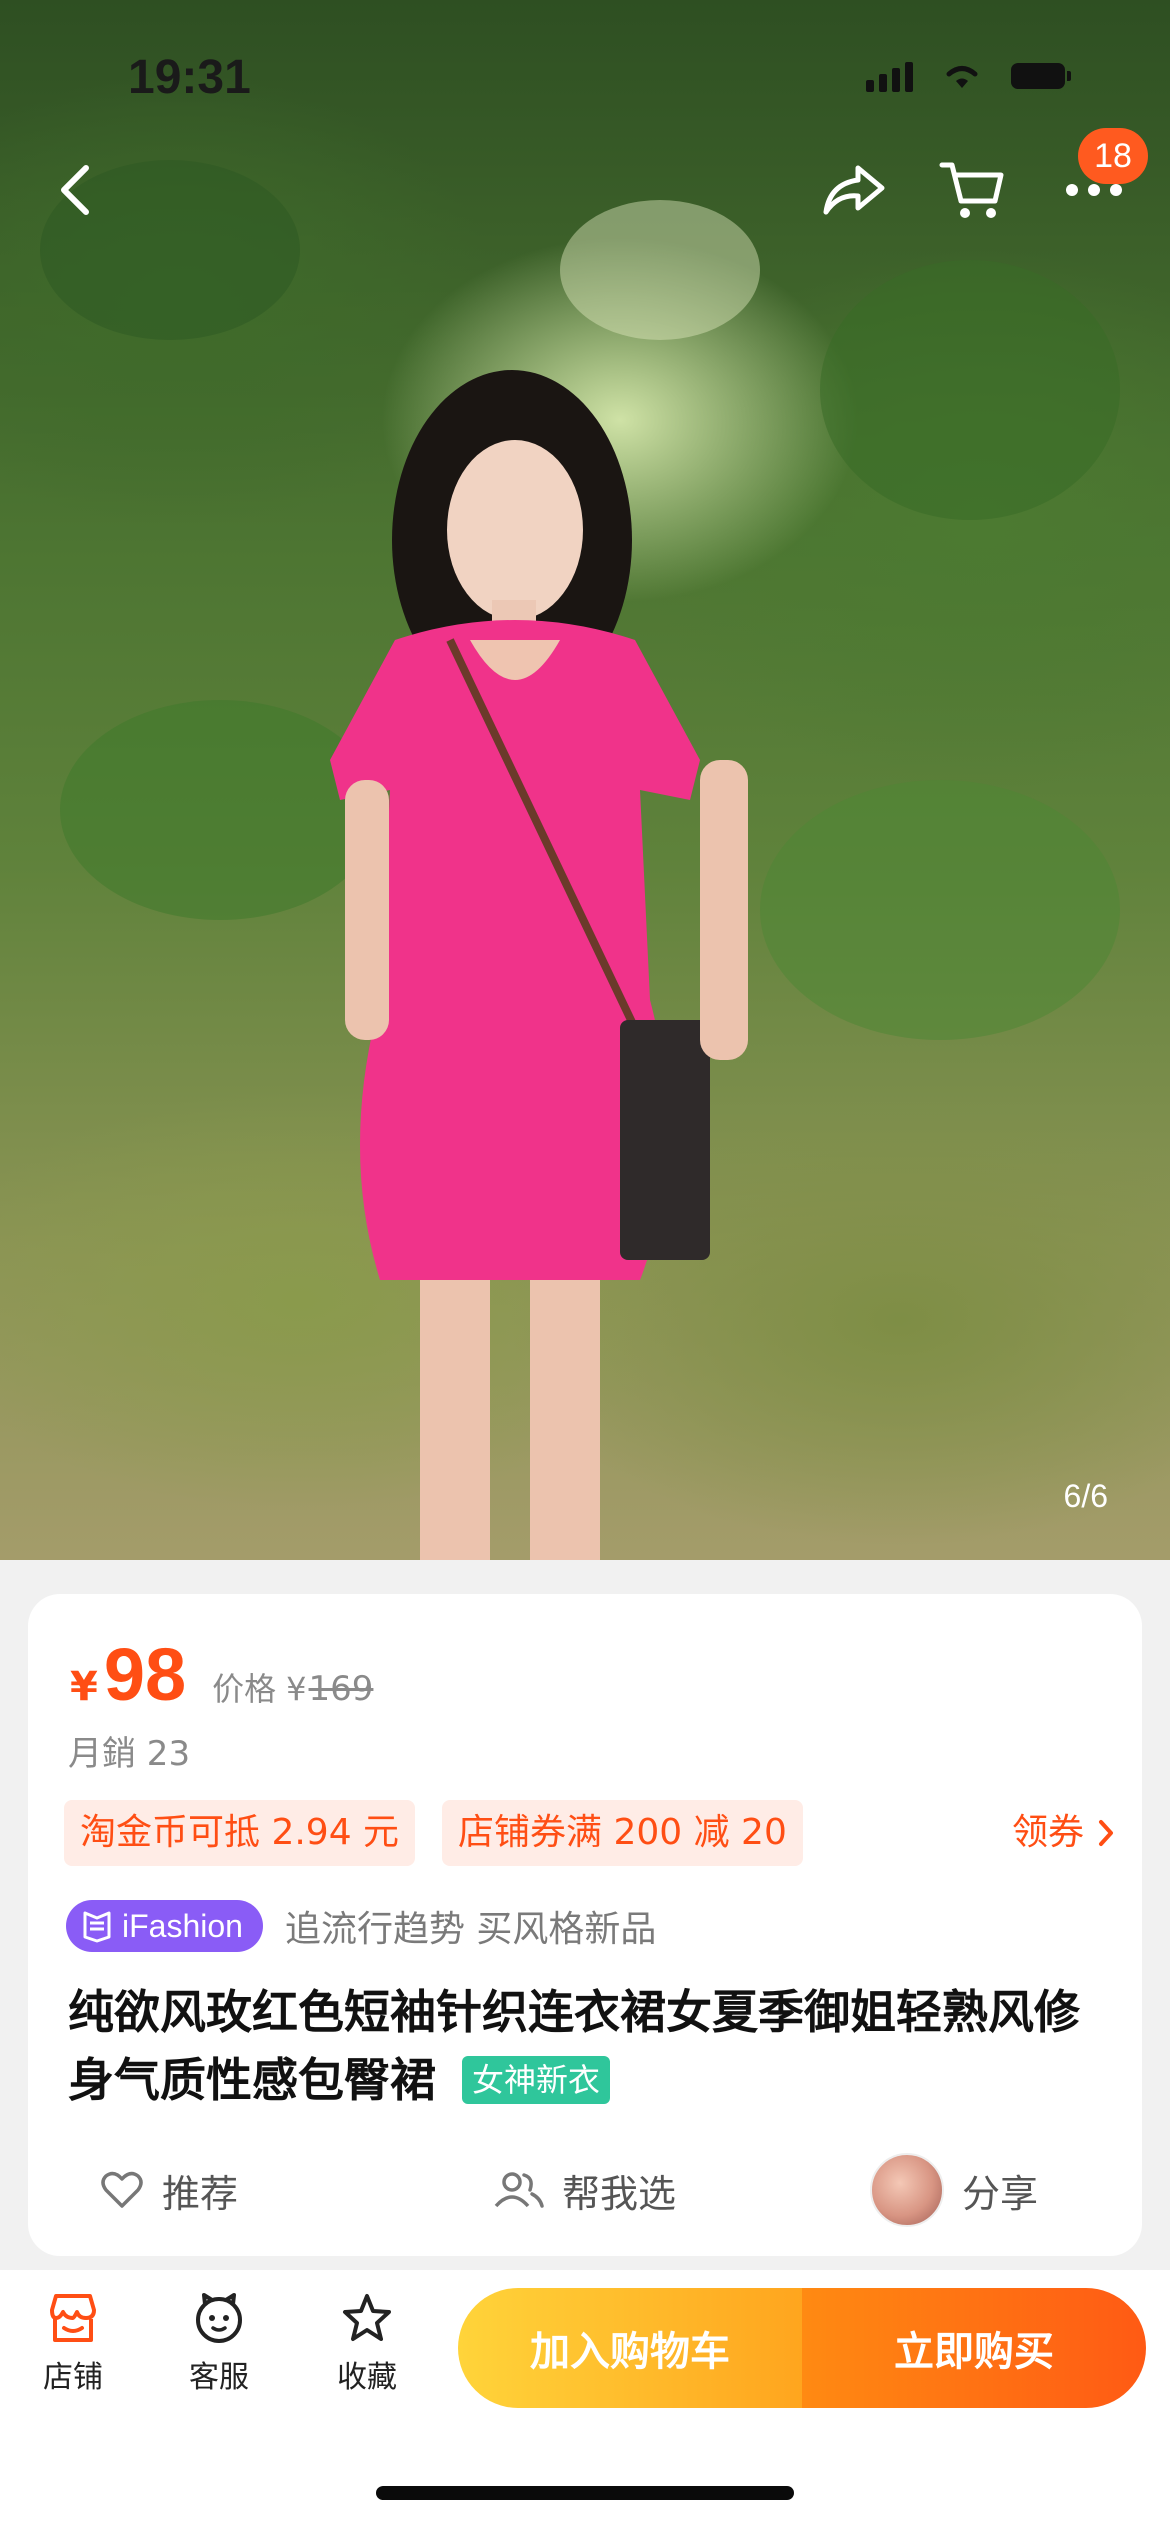 The height and width of the screenshot is (2532, 1170). What do you see at coordinates (622, 1833) in the screenshot?
I see `store-coupon-tag: 店铺券满 200 减 20` at bounding box center [622, 1833].